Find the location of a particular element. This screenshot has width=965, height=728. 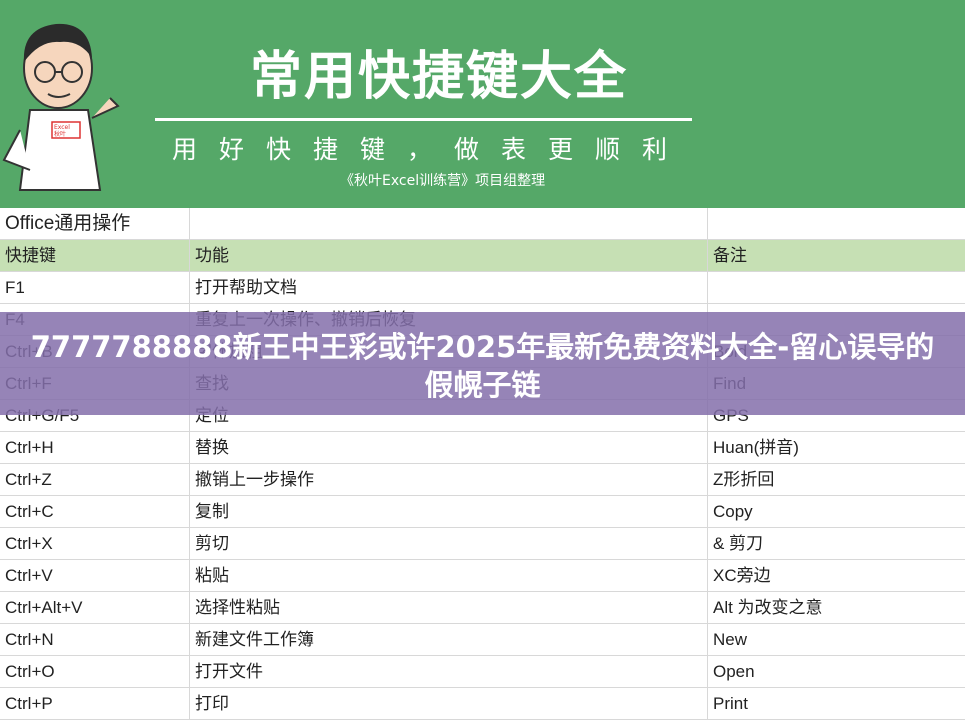

function-cell: 替换 is located at coordinates (449, 447).